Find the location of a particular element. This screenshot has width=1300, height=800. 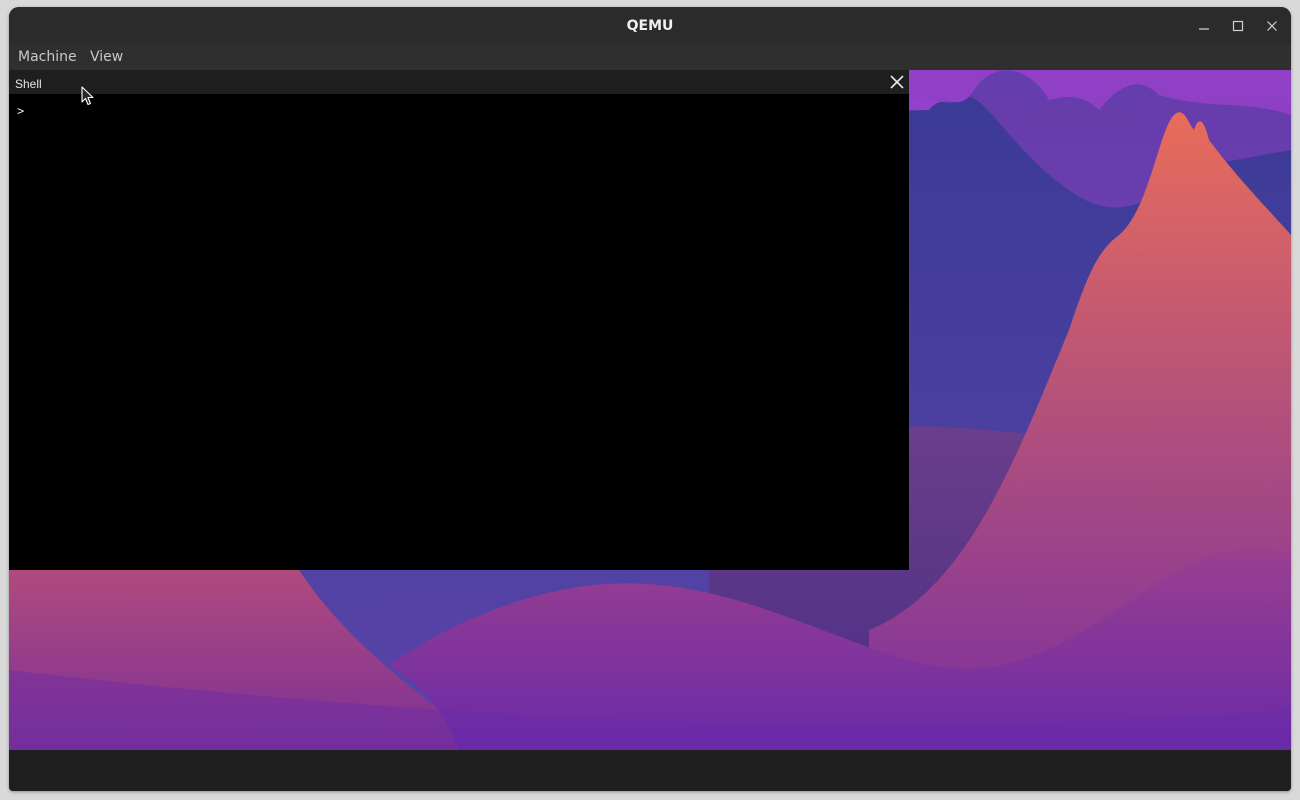

title-bar: QEMU is located at coordinates (650, 26).